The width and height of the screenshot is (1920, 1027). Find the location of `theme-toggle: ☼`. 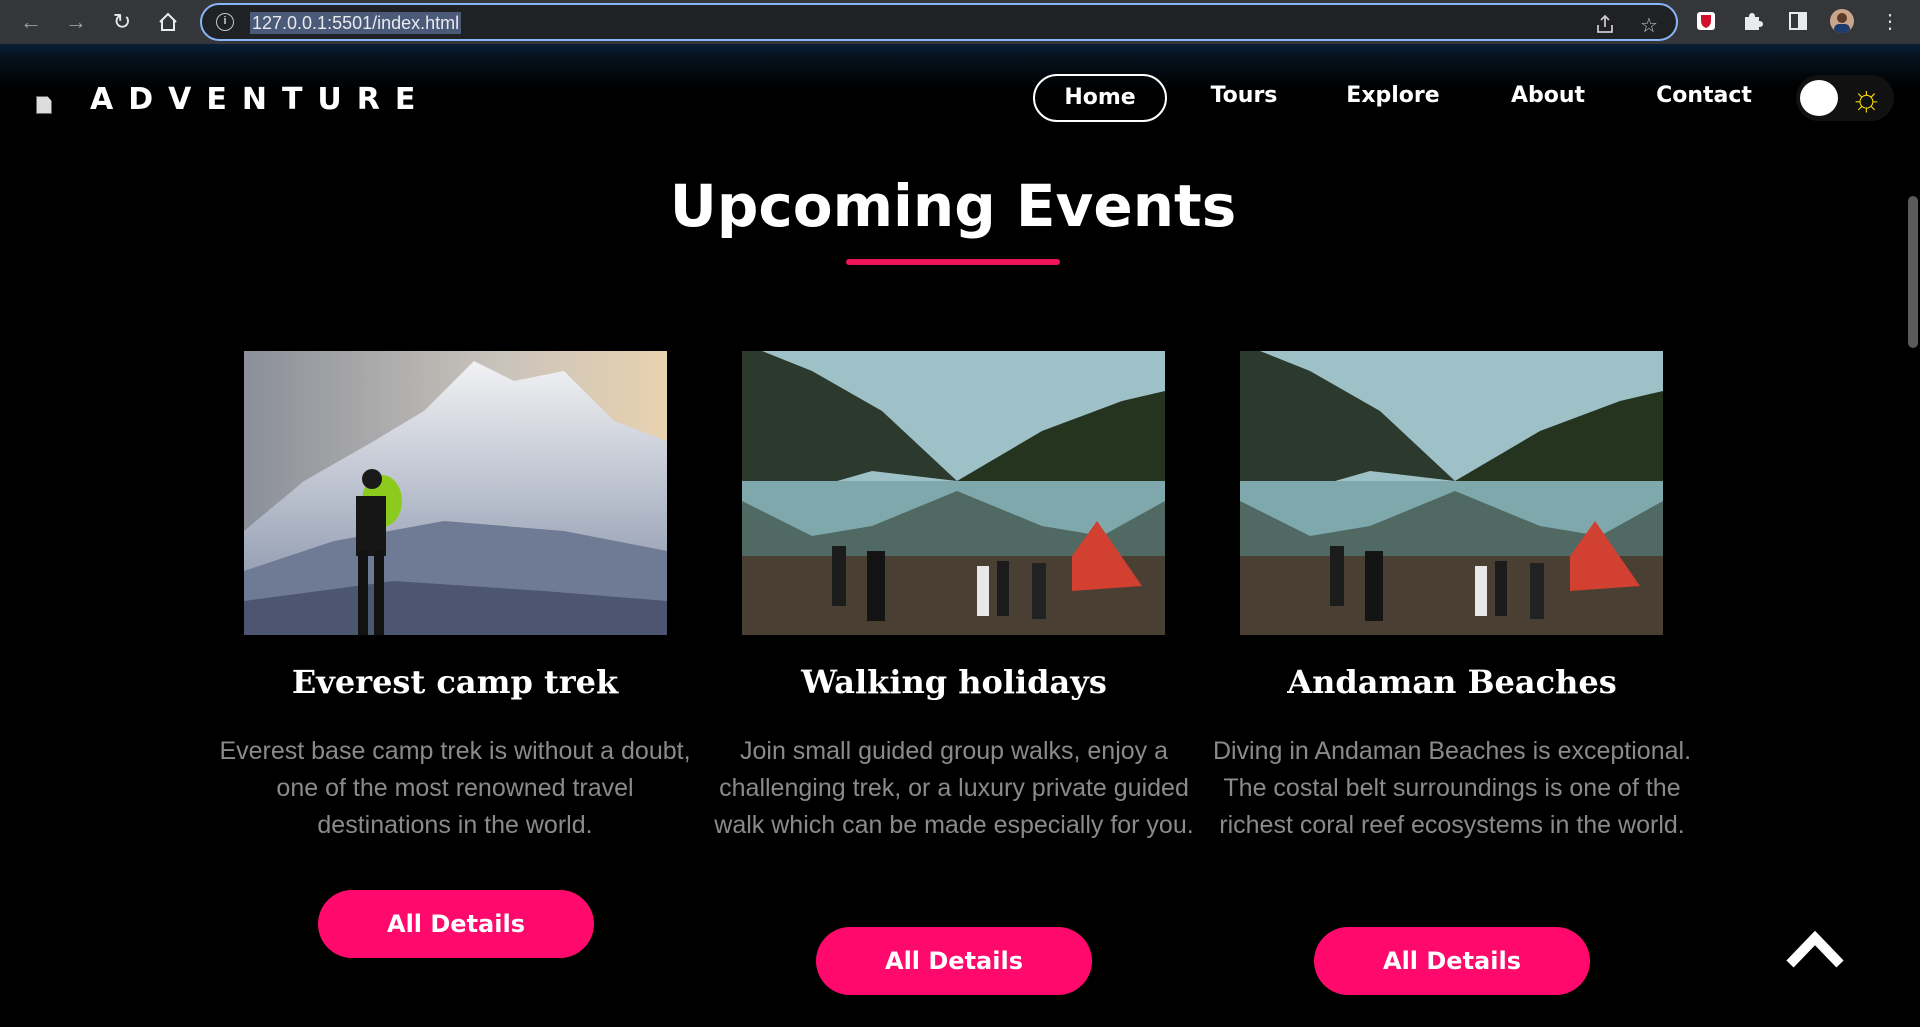

theme-toggle: ☼ is located at coordinates (1845, 98).